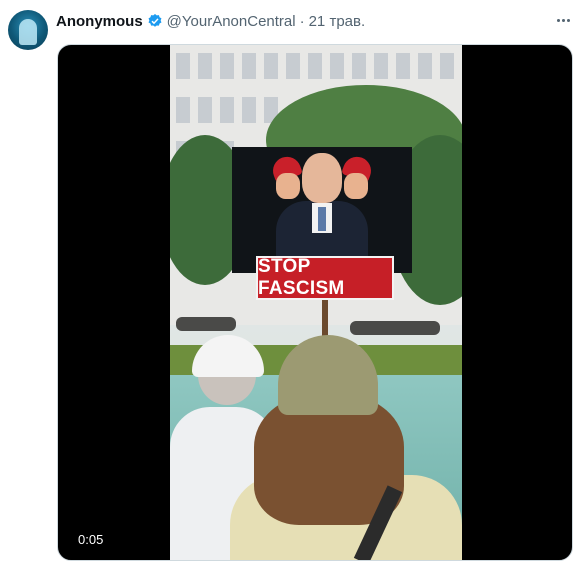  What do you see at coordinates (99, 21) in the screenshot?
I see `author-name: Anonymous` at bounding box center [99, 21].